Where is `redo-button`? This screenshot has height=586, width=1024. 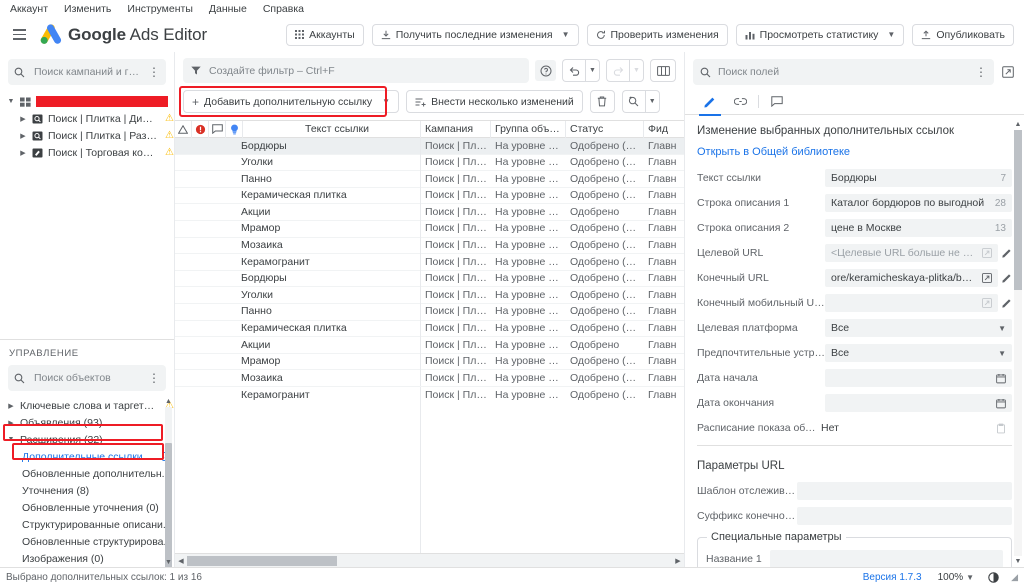
redo-button is located at coordinates (617, 70).